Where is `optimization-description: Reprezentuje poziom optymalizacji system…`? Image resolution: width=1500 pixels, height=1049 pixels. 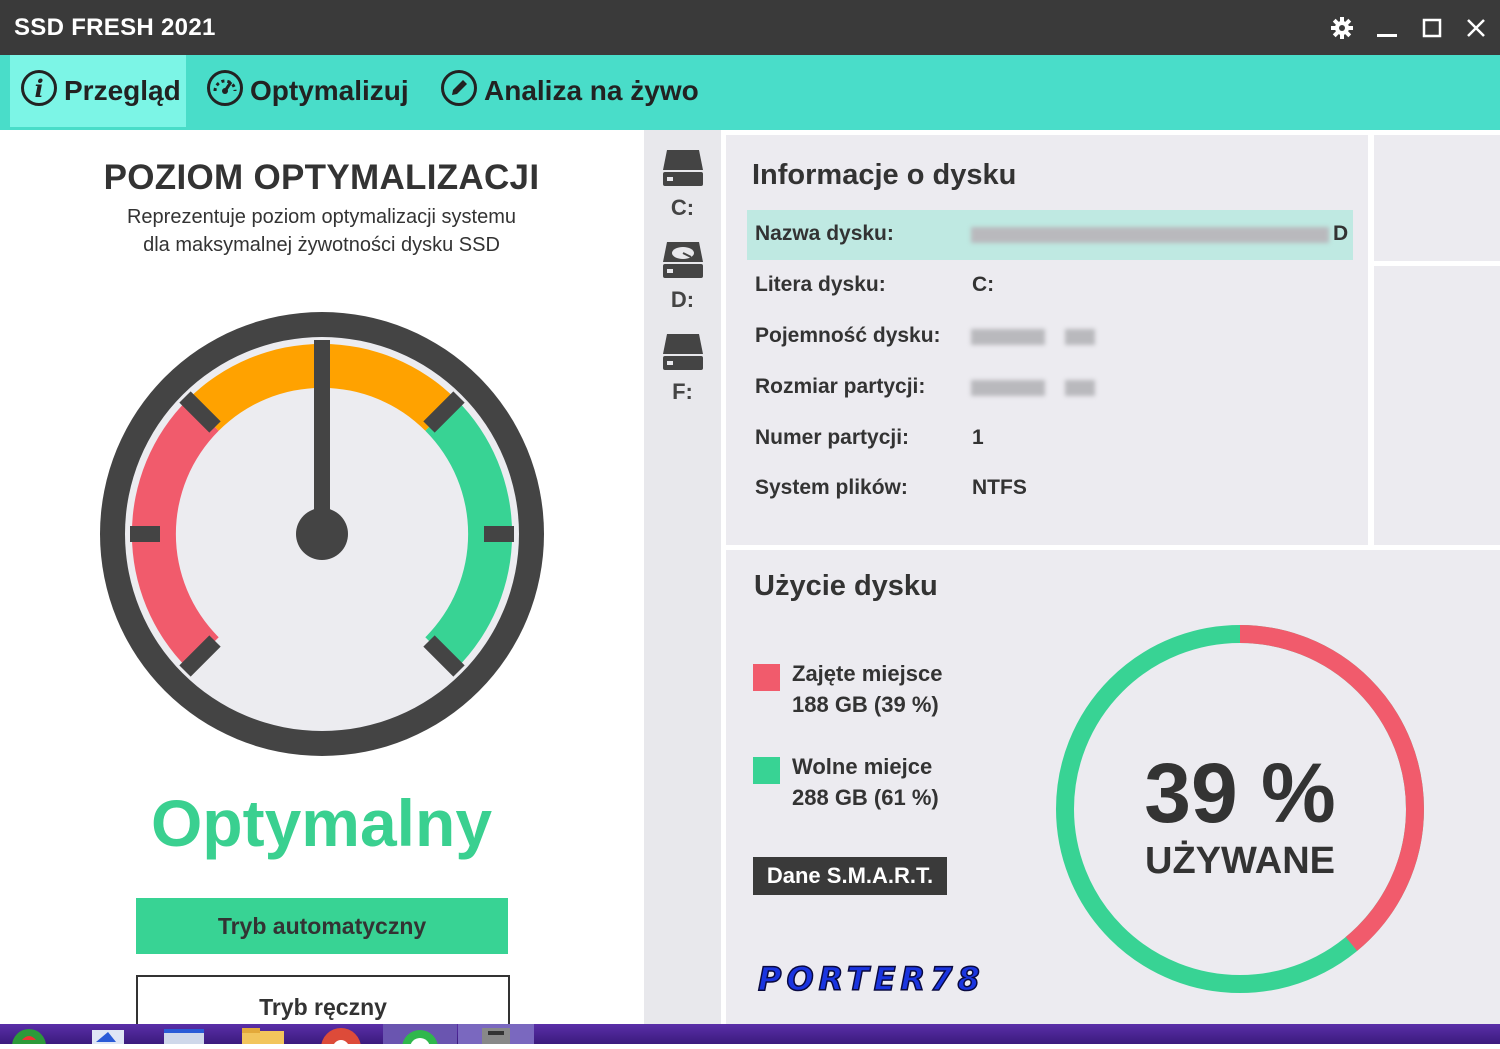 optimization-description: Reprezentuje poziom optymalizacji system… is located at coordinates (321, 231).